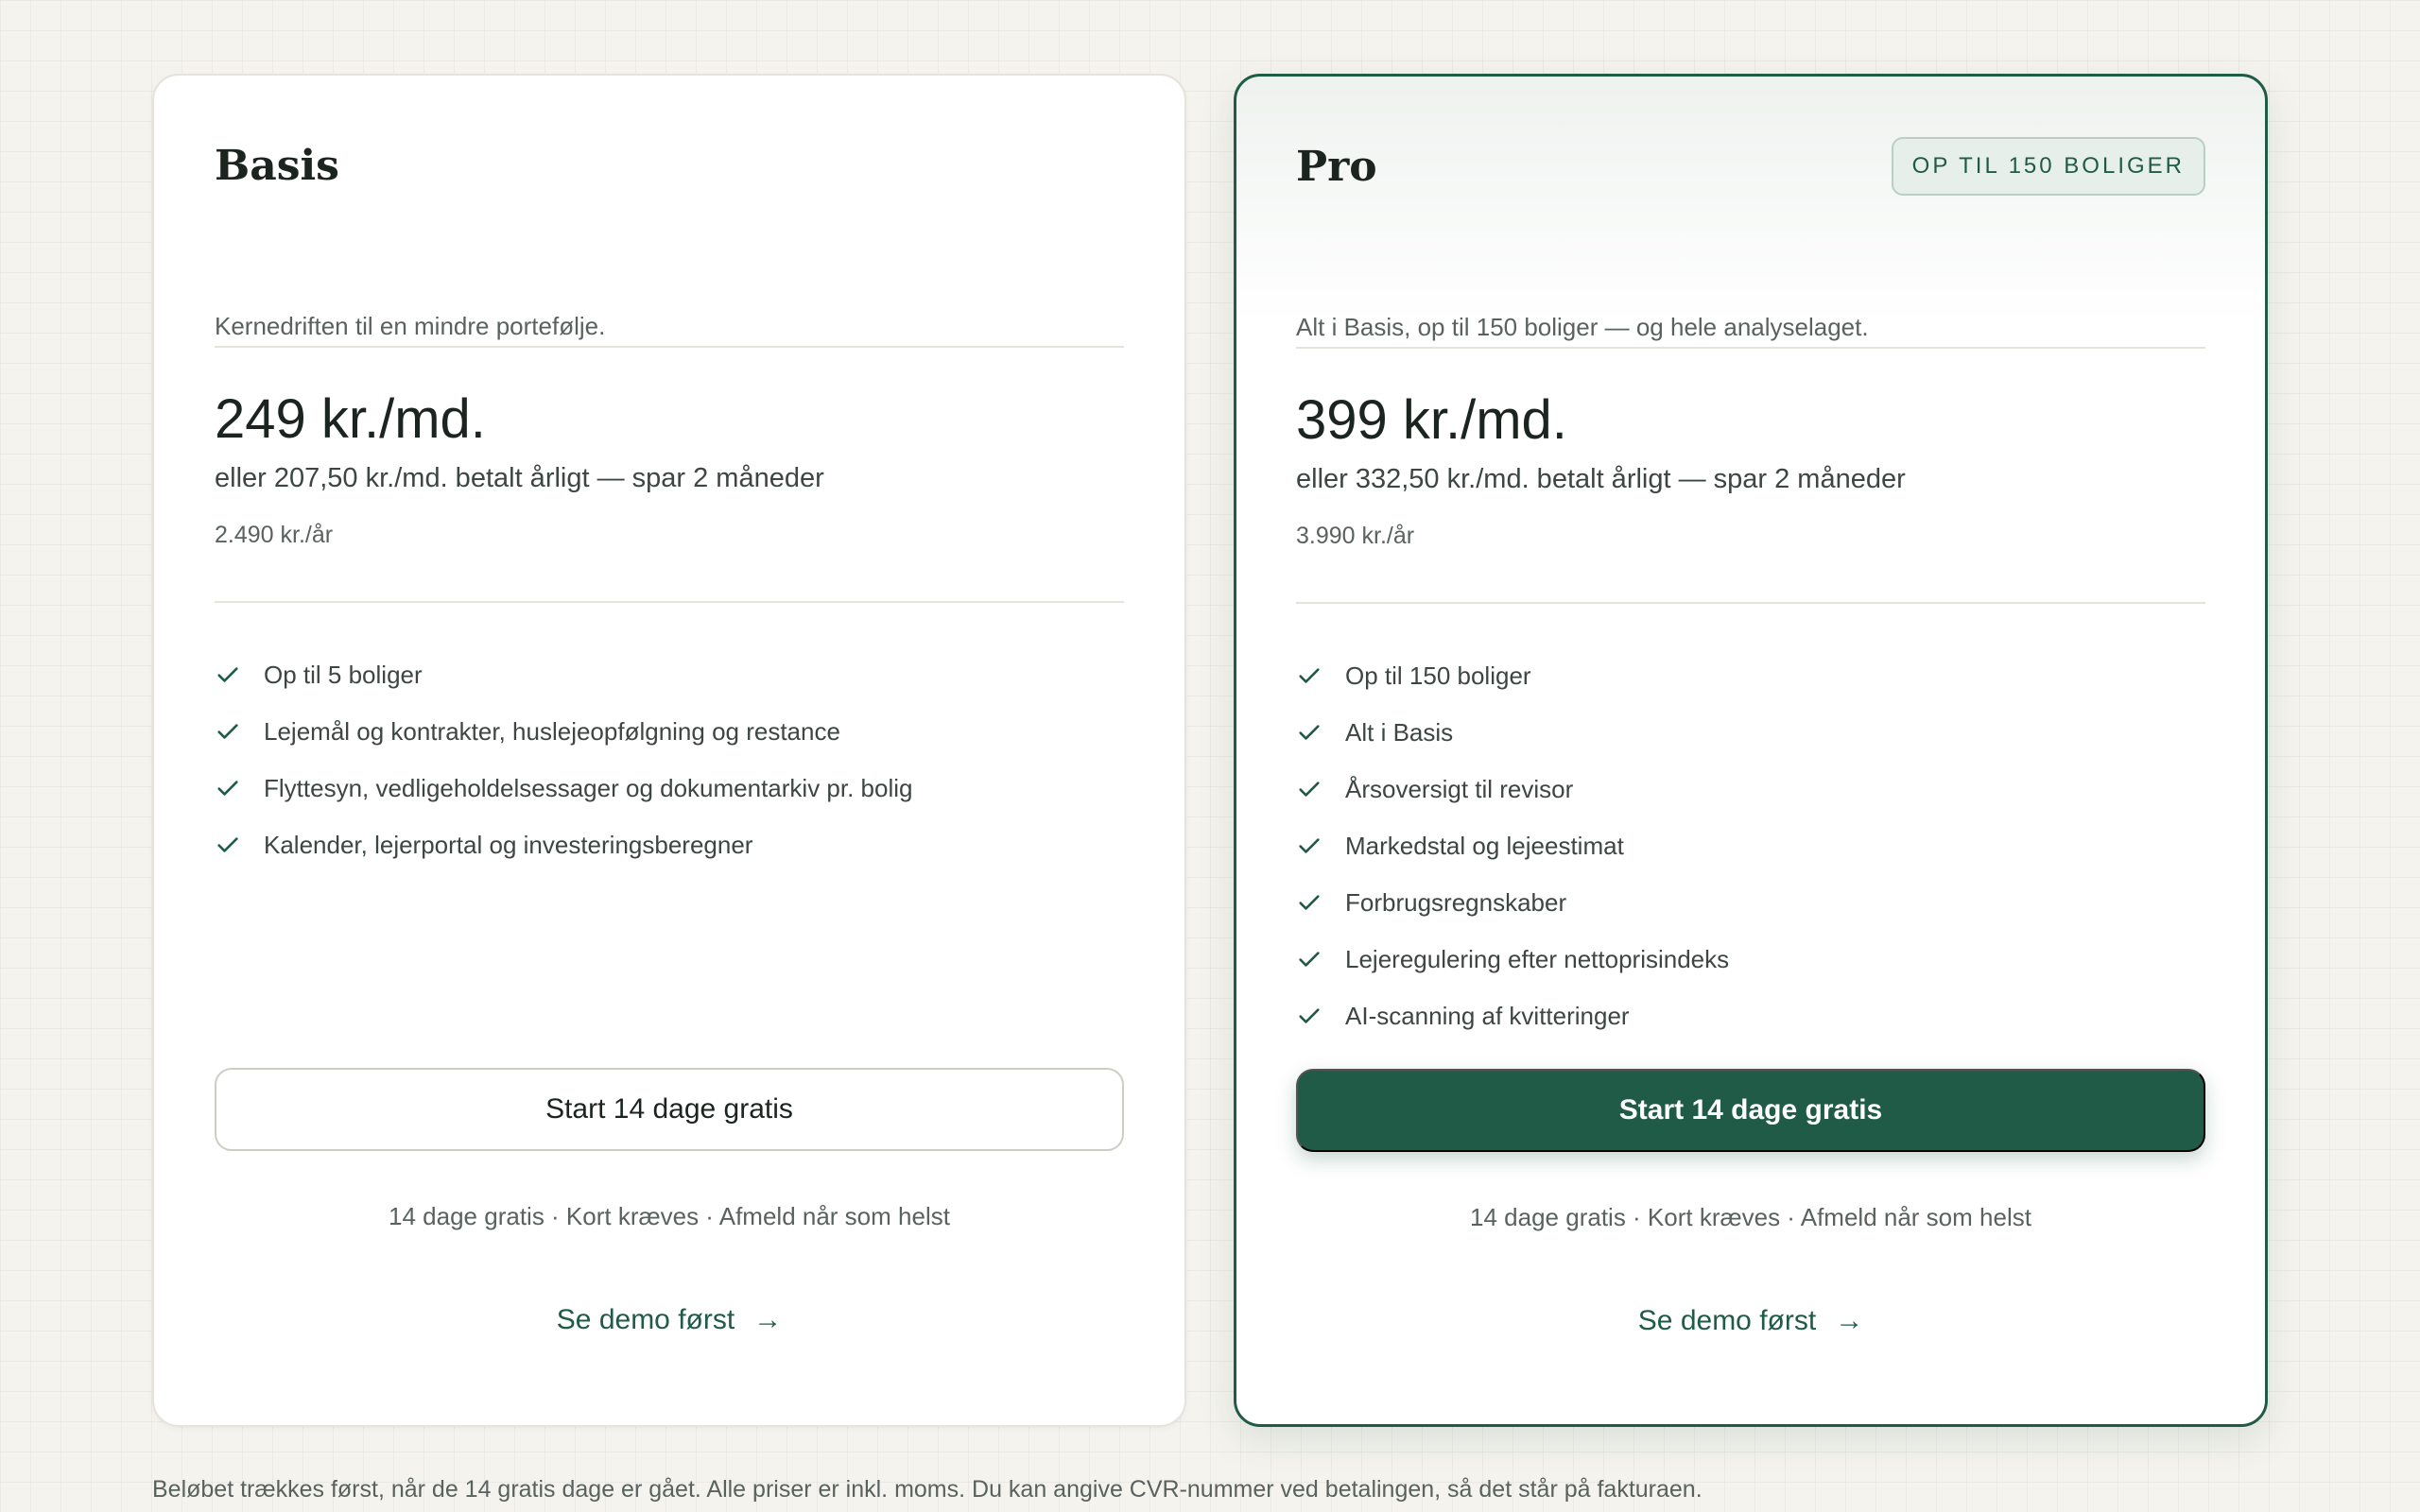  Describe the element at coordinates (1399, 732) in the screenshot. I see `feature-label: Alt i Basis` at that location.